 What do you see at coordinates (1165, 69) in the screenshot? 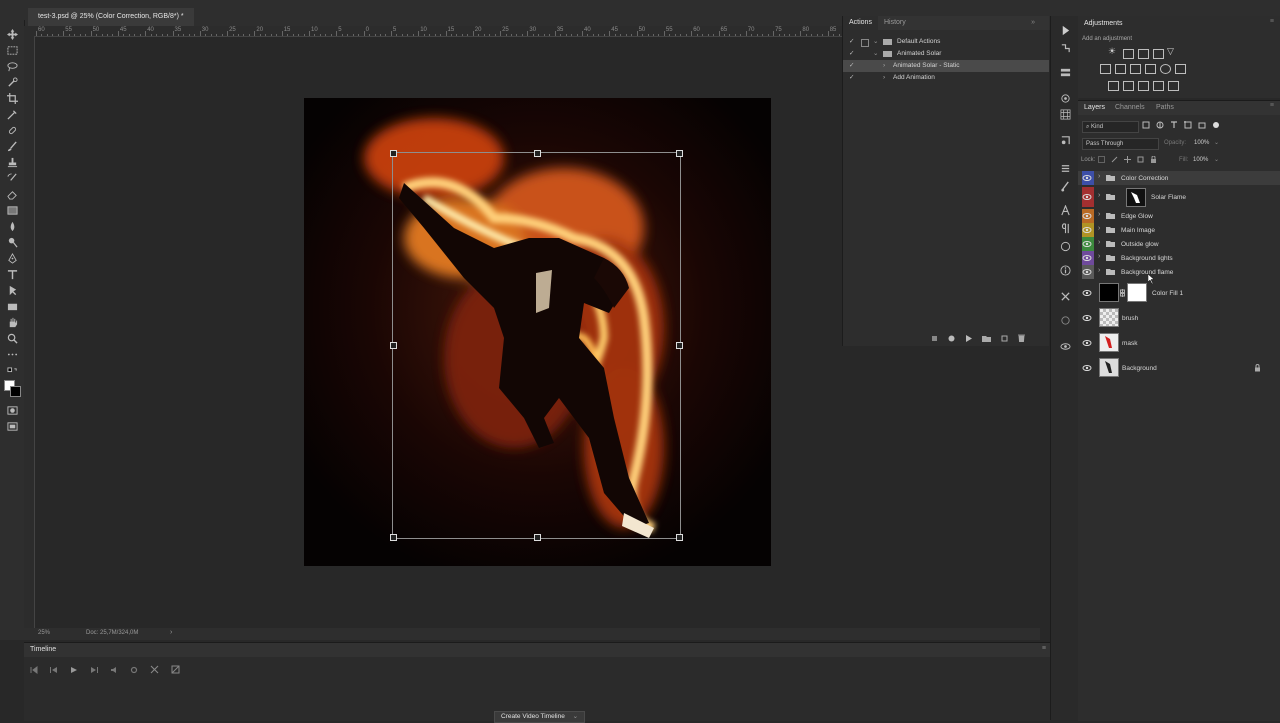
I see `channel-mixer-icon` at bounding box center [1165, 69].